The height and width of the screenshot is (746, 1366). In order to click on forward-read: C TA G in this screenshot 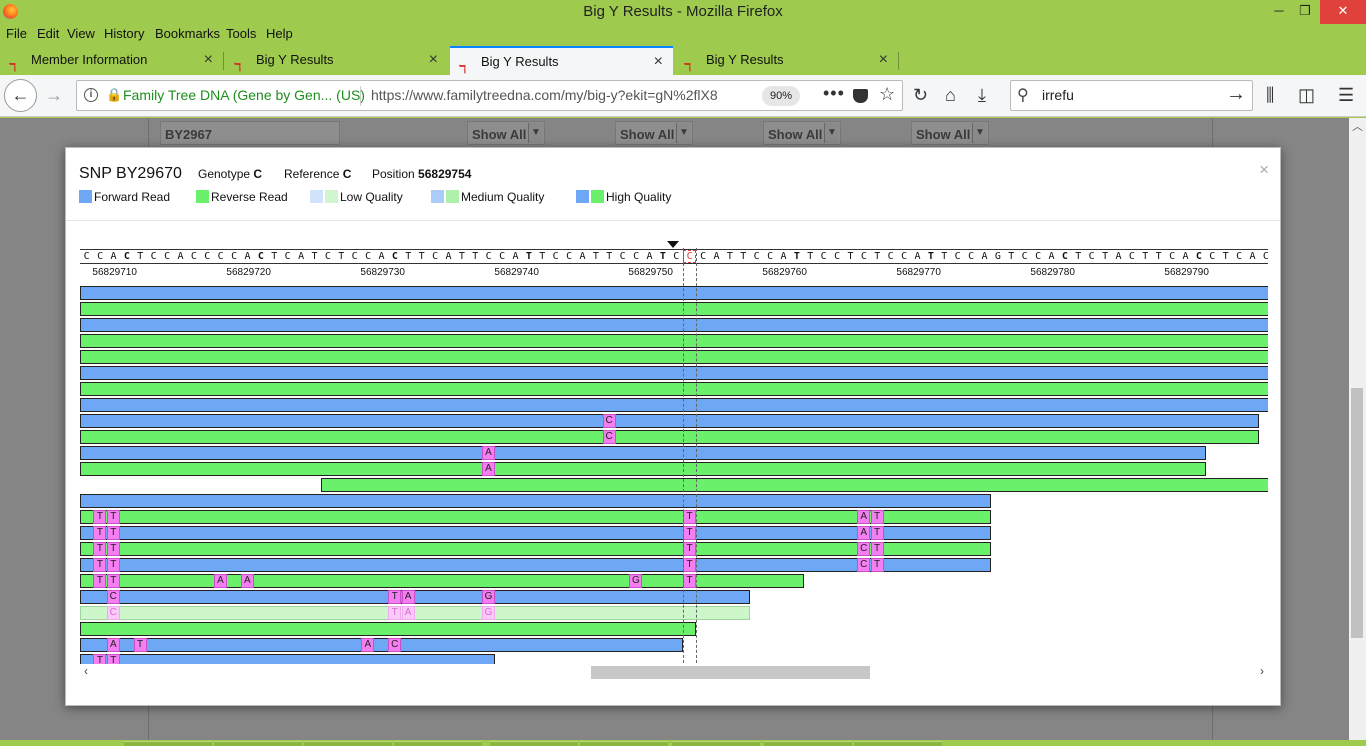, I will do `click(415, 597)`.